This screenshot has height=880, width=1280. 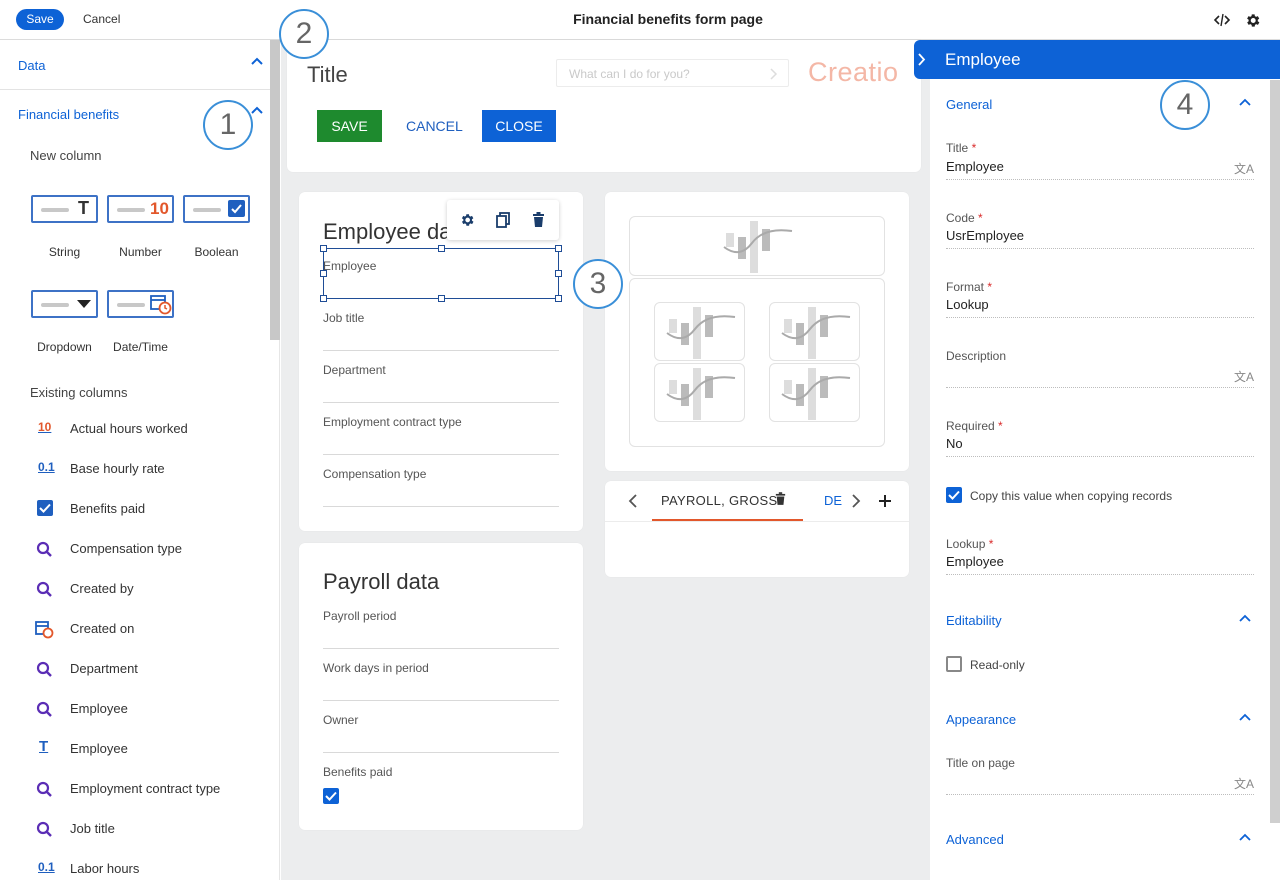 What do you see at coordinates (216, 209) in the screenshot?
I see `boolean-column-tile` at bounding box center [216, 209].